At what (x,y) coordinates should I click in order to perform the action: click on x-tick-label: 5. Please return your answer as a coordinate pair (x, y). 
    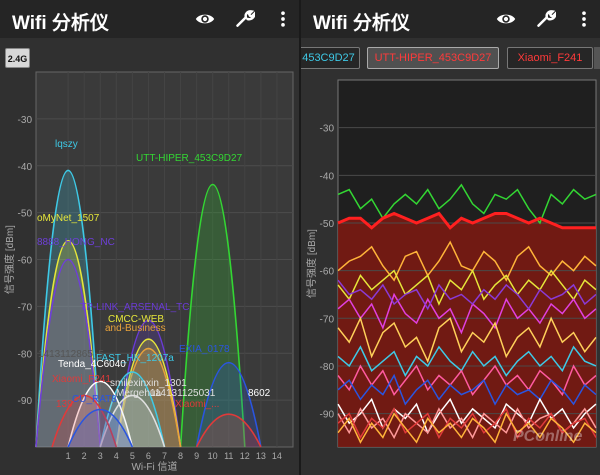
    Looking at the image, I should click on (132, 456).